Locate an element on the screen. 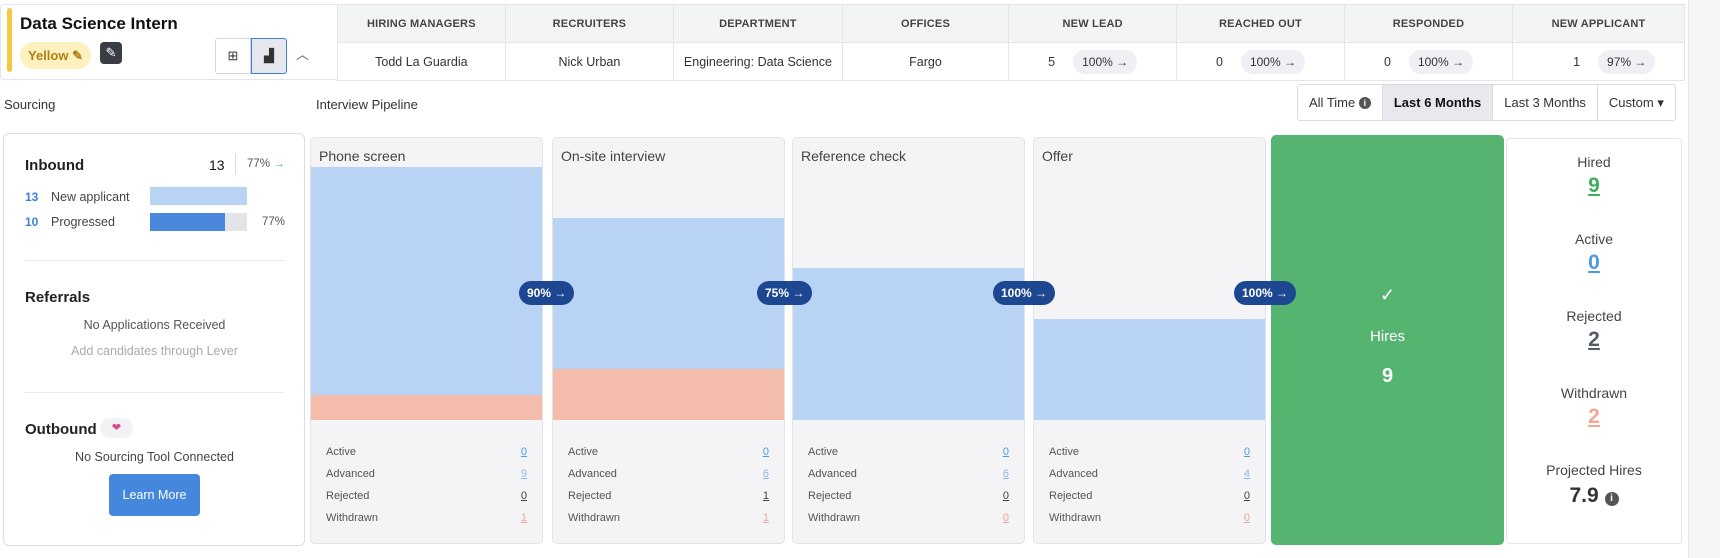 Image resolution: width=1720 pixels, height=558 pixels. hires-card: ✓ Hires 9 is located at coordinates (1387, 340).